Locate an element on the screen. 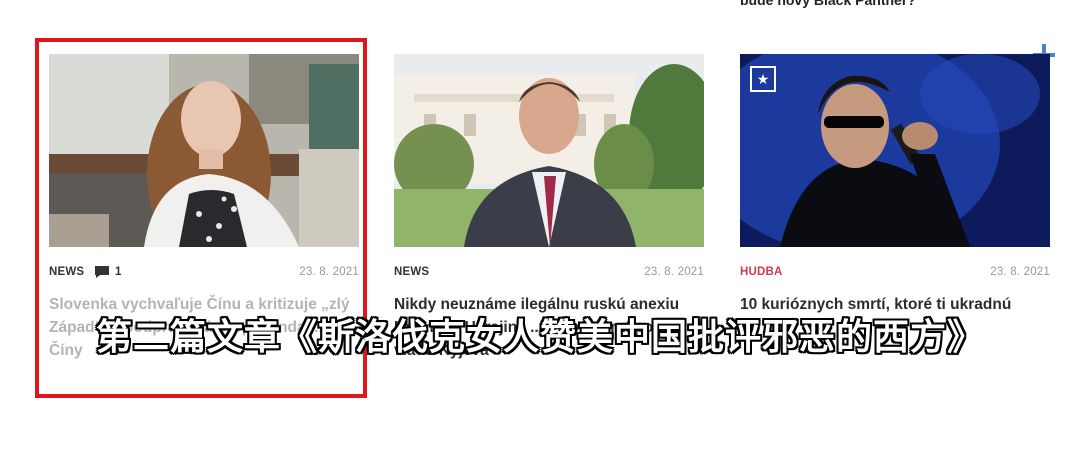  star-icon: ★ is located at coordinates (763, 79).